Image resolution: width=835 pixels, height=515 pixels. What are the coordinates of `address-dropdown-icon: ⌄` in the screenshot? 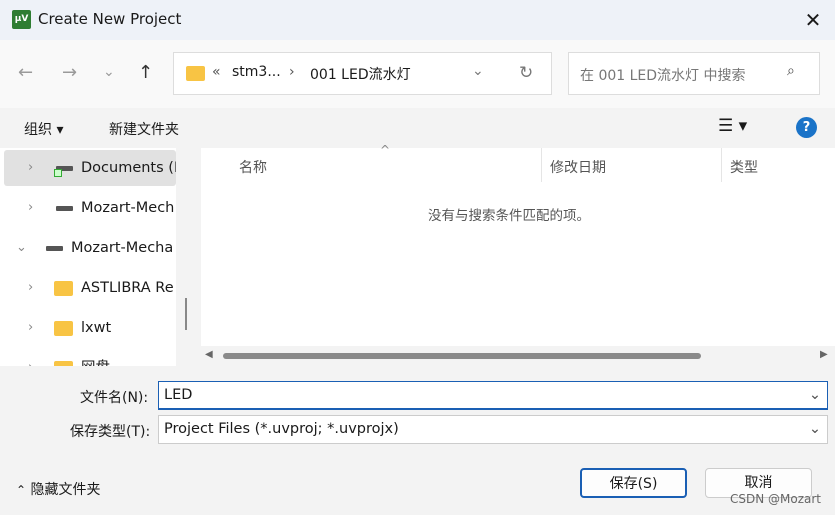 It's located at (478, 71).